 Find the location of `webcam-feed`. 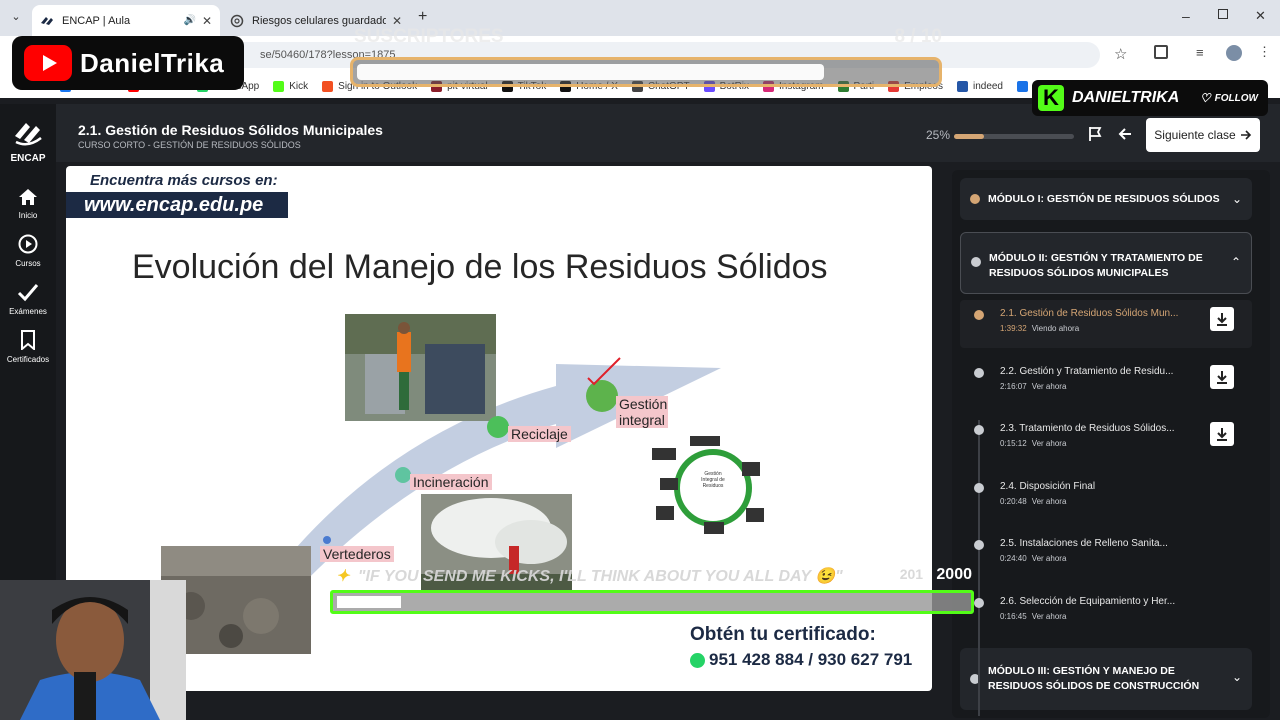

webcam-feed is located at coordinates (93, 650).